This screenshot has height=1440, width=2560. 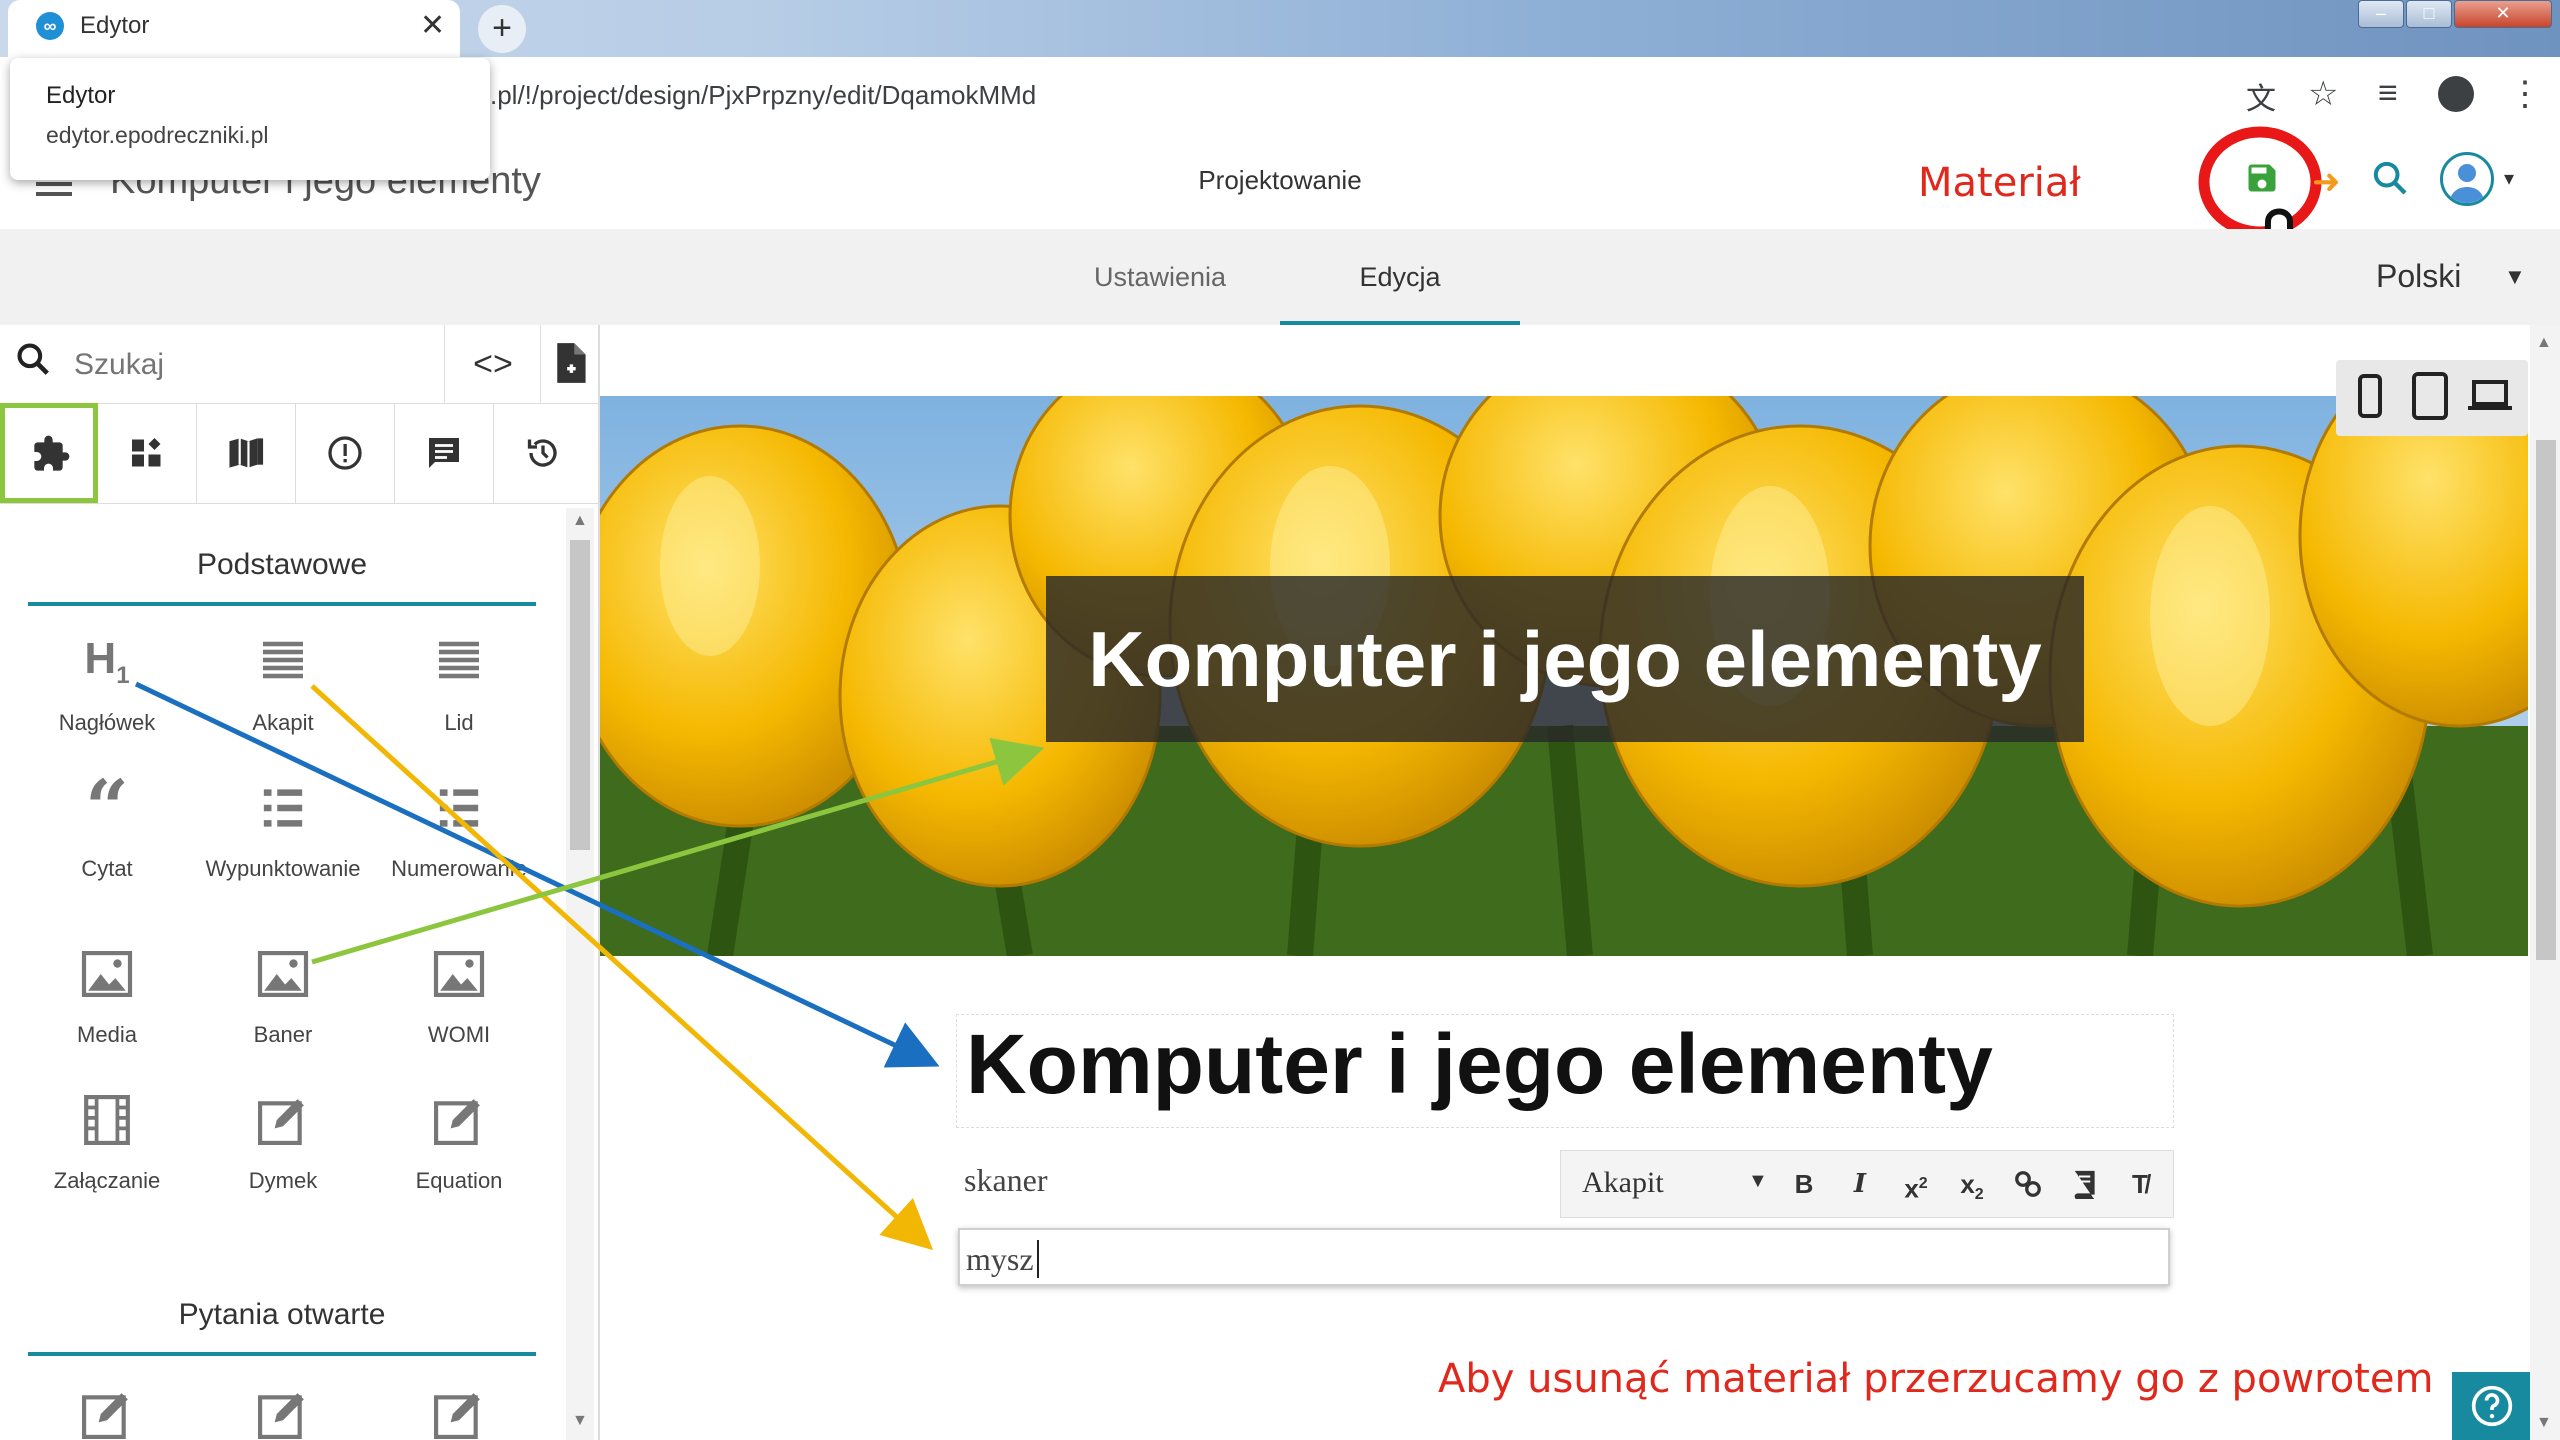 I want to click on language-select: Polski, so click(x=2418, y=276).